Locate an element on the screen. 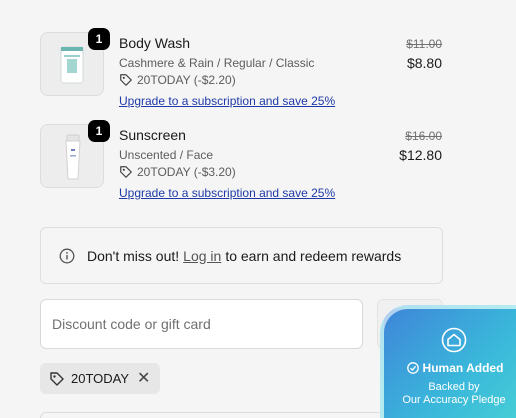  product-variant: Unscented / Face is located at coordinates (166, 155).